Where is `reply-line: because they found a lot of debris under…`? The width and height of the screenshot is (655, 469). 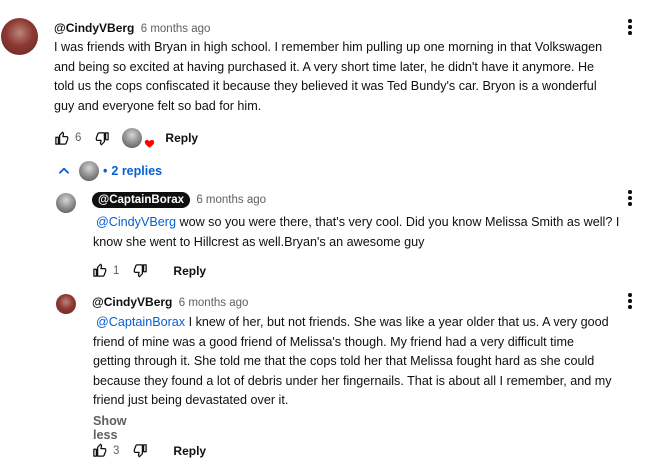 reply-line: because they found a lot of debris under… is located at coordinates (352, 380).